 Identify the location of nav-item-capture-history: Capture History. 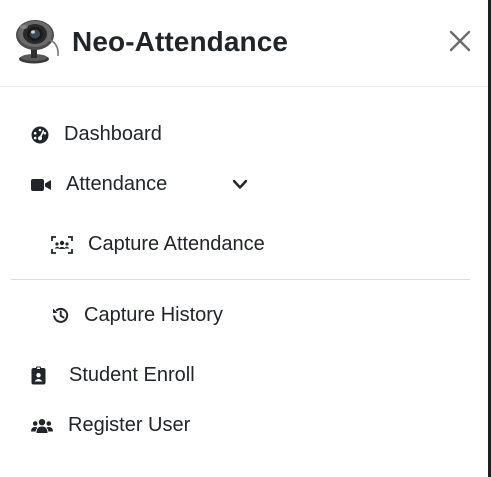
(137, 315).